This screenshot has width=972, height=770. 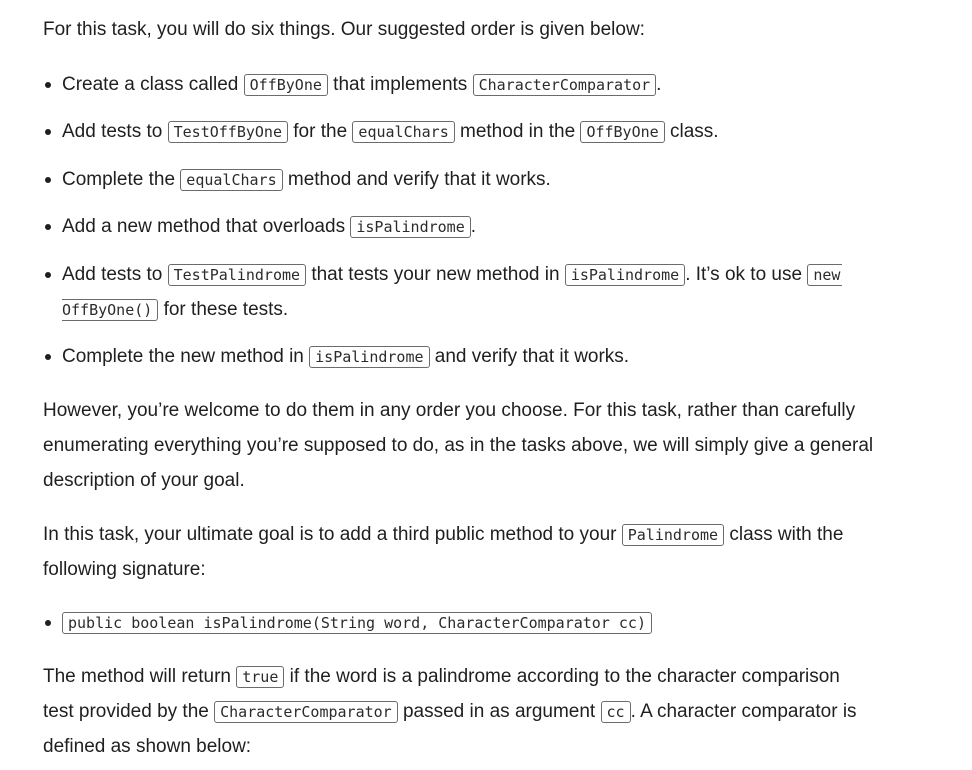 What do you see at coordinates (673, 535) in the screenshot?
I see `code-palindrome: Palindrome` at bounding box center [673, 535].